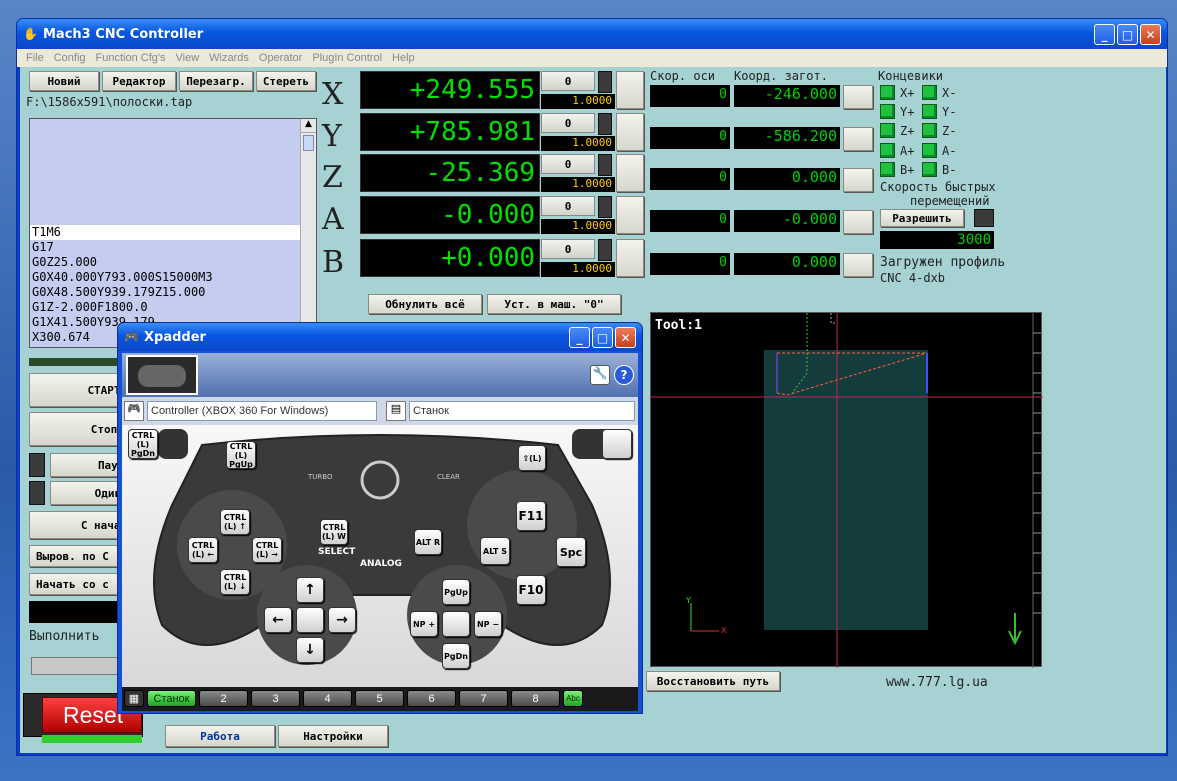 The image size is (1177, 781). What do you see at coordinates (568, 81) in the screenshot?
I see `zero-x-button: 0` at bounding box center [568, 81].